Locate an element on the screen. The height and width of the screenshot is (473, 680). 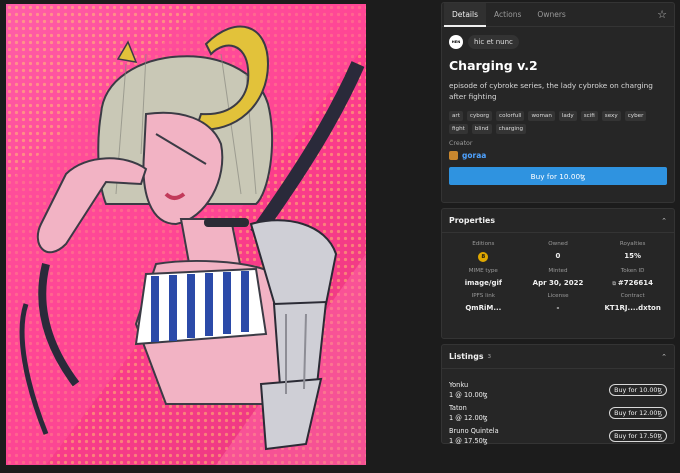
listing-row: Taton 1 @ 12.00ꜩ Buy for 12.00ꜩ is located at coordinates (558, 412).